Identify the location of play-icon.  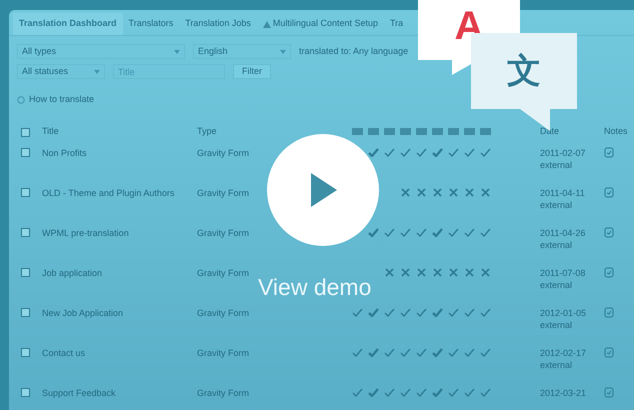
(323, 190).